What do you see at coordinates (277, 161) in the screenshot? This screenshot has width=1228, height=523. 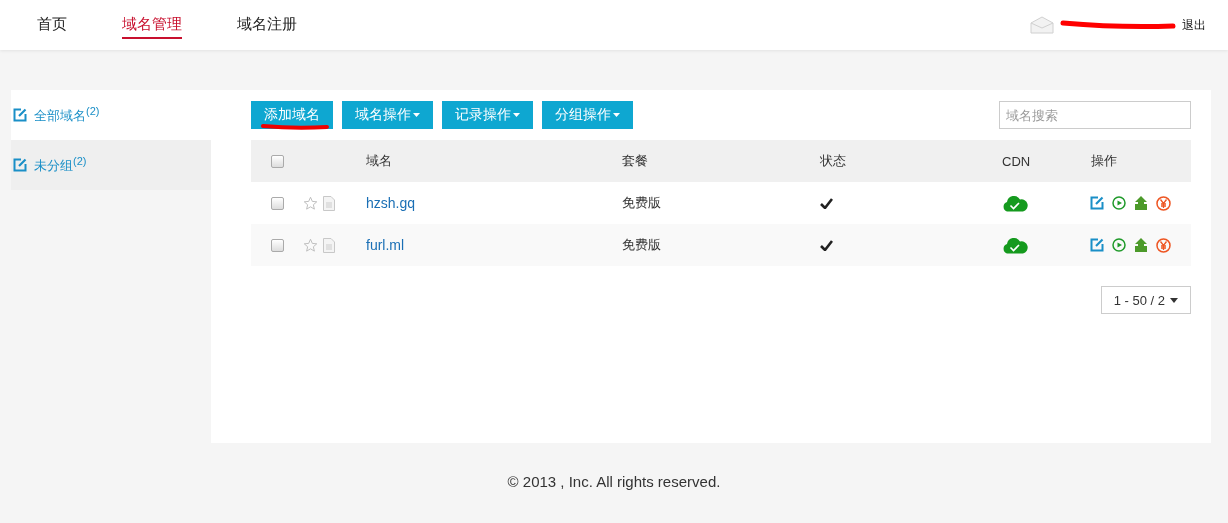 I see `select-all-checkbox` at bounding box center [277, 161].